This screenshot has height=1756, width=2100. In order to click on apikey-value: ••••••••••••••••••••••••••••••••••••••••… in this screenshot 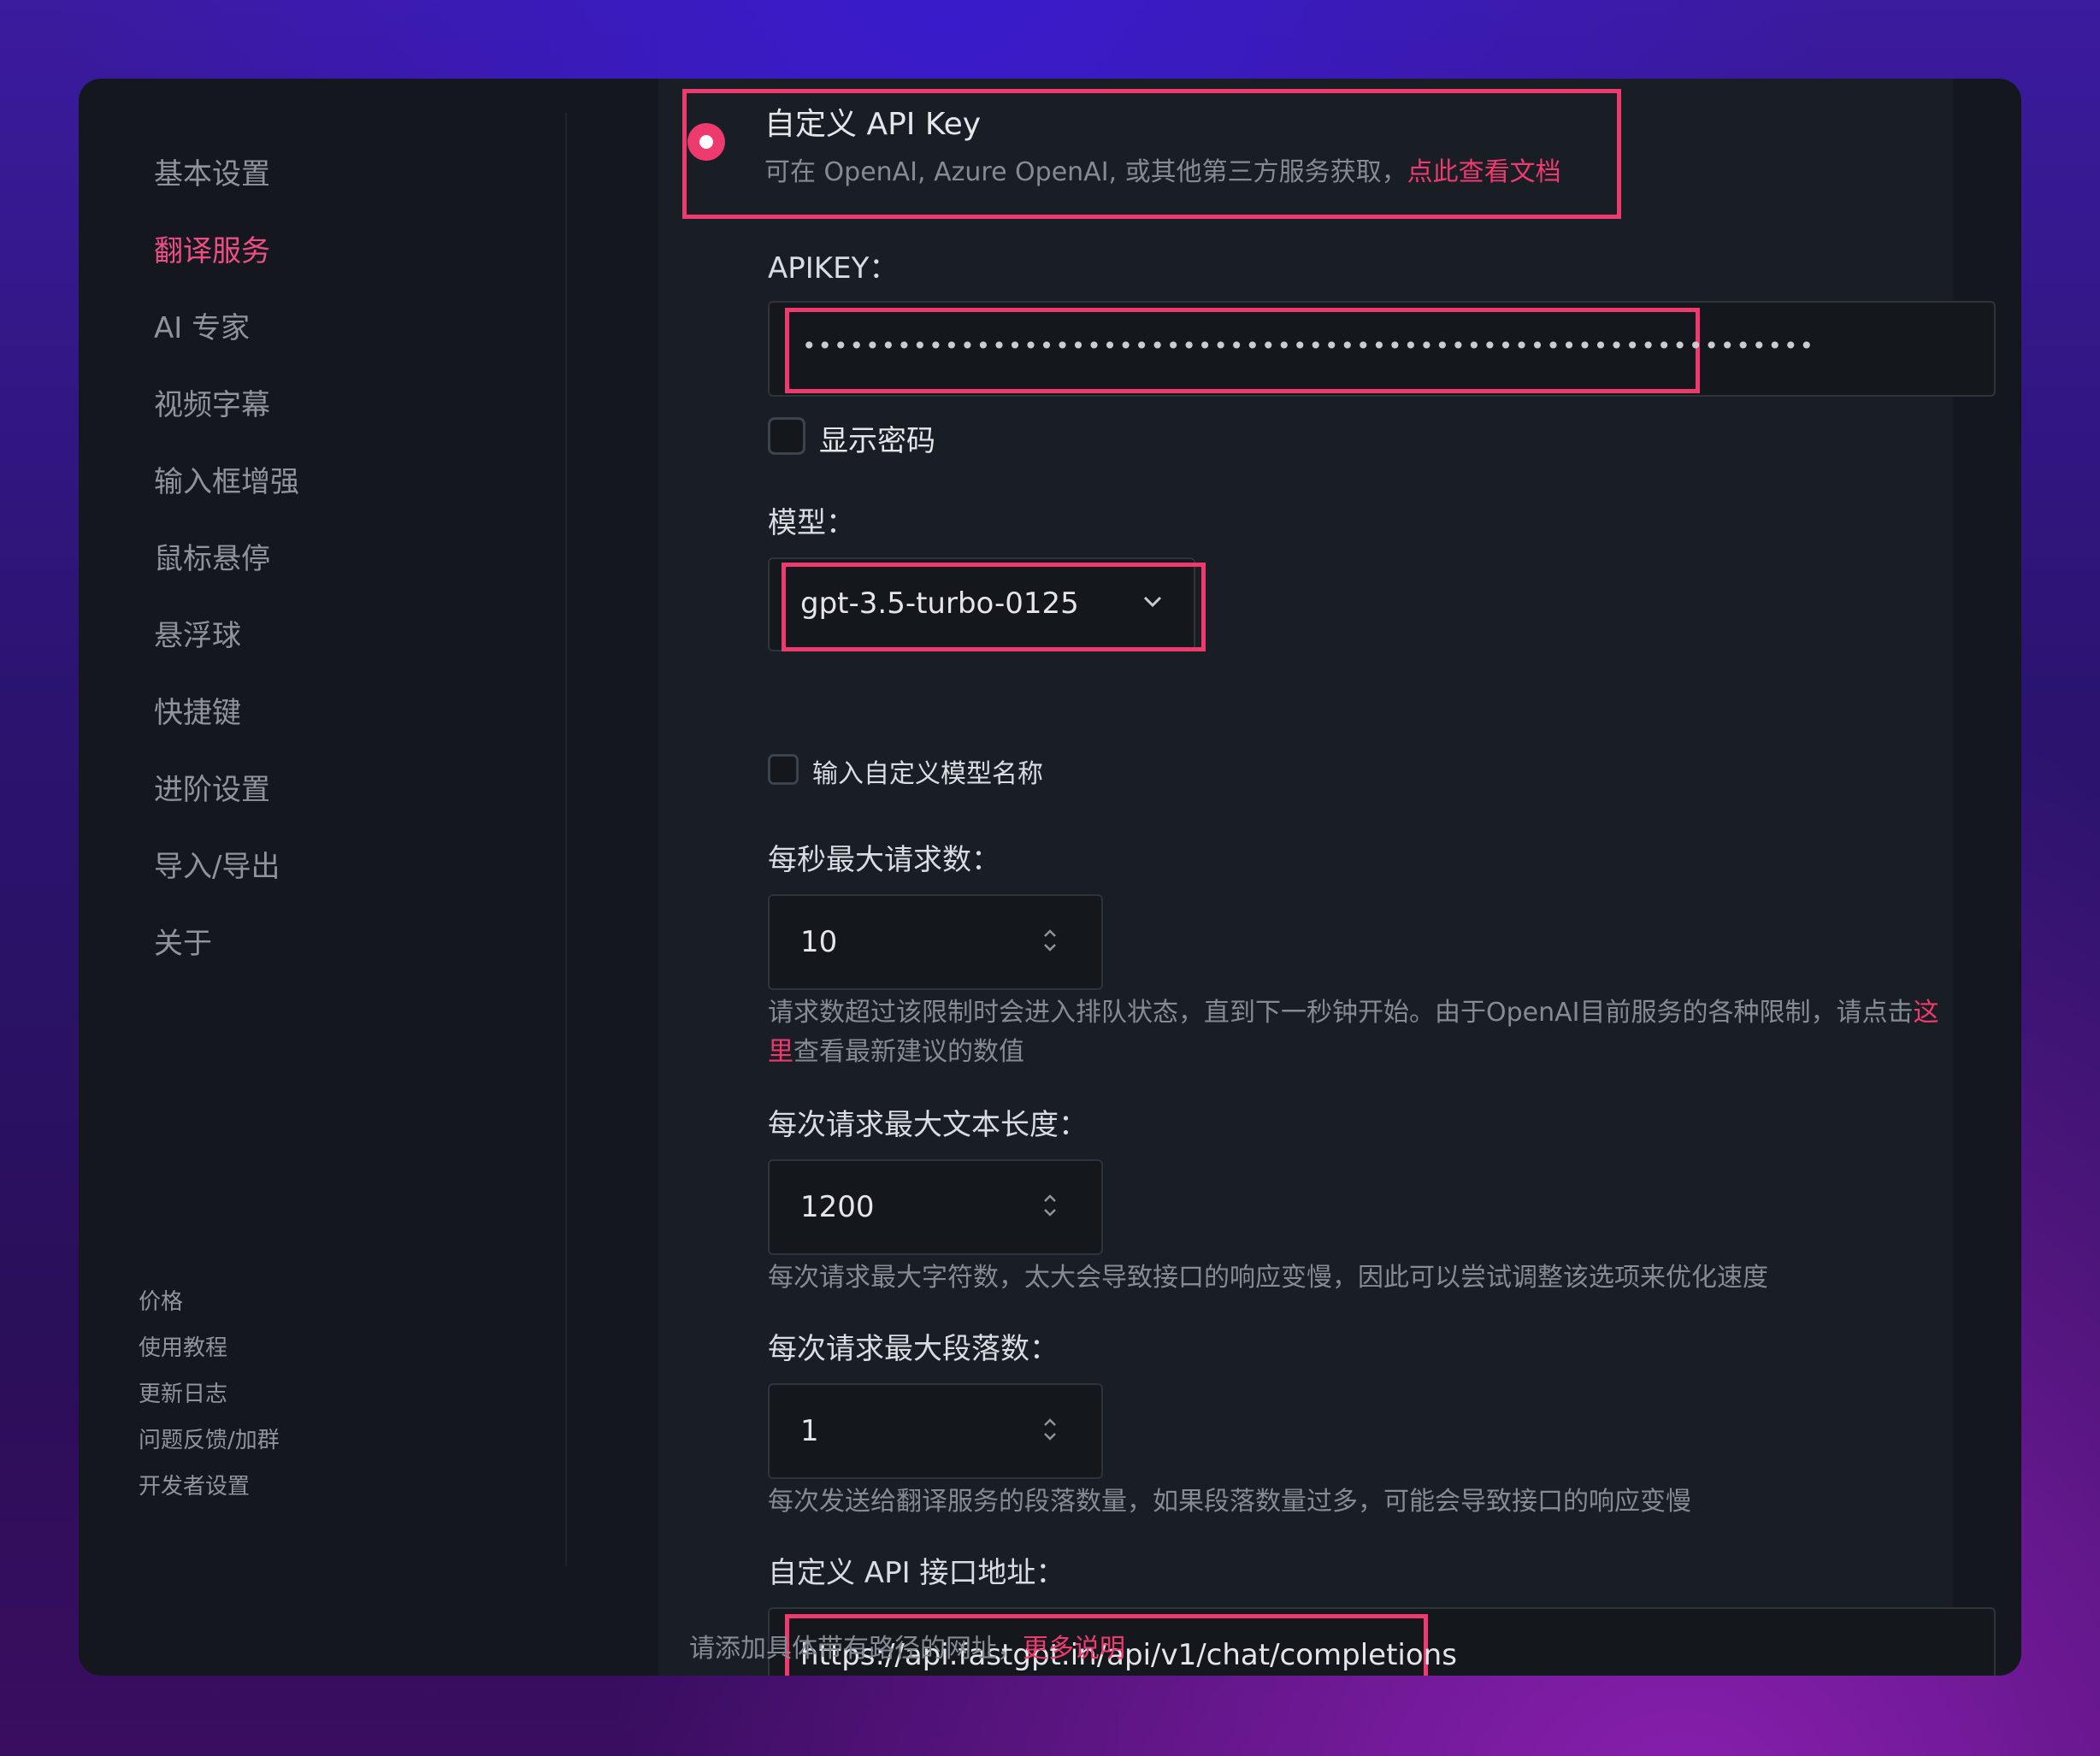, I will do `click(1309, 346)`.